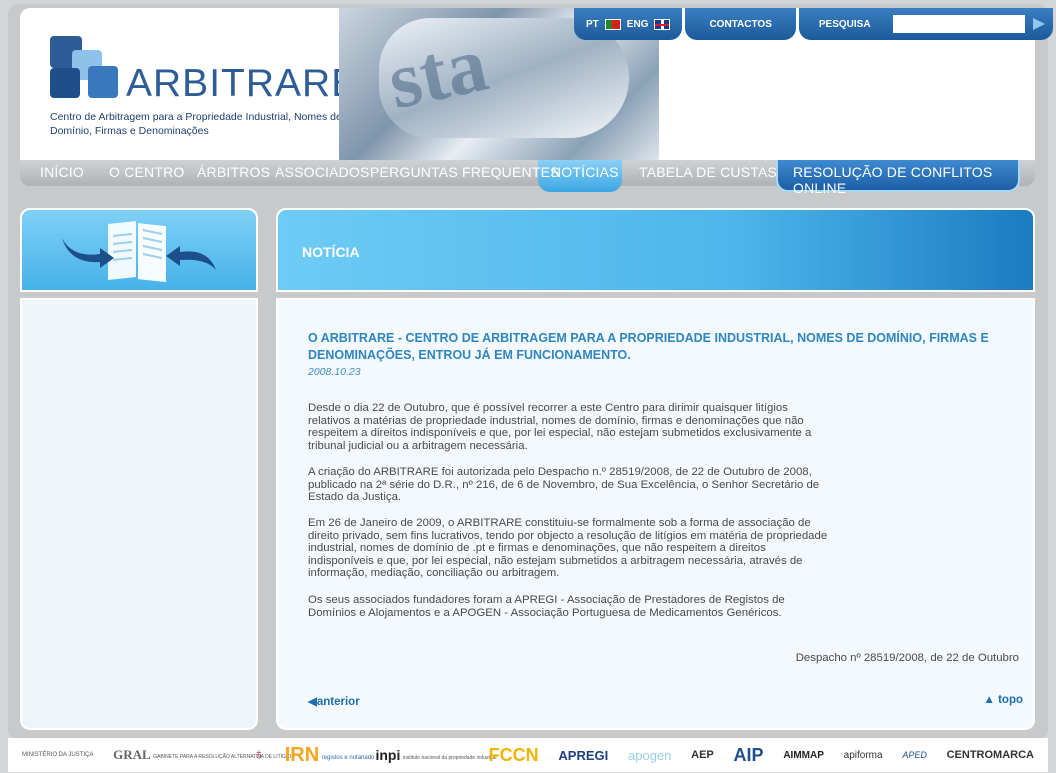 This screenshot has width=1056, height=773. I want to click on search-label: PESQUISA, so click(844, 24).